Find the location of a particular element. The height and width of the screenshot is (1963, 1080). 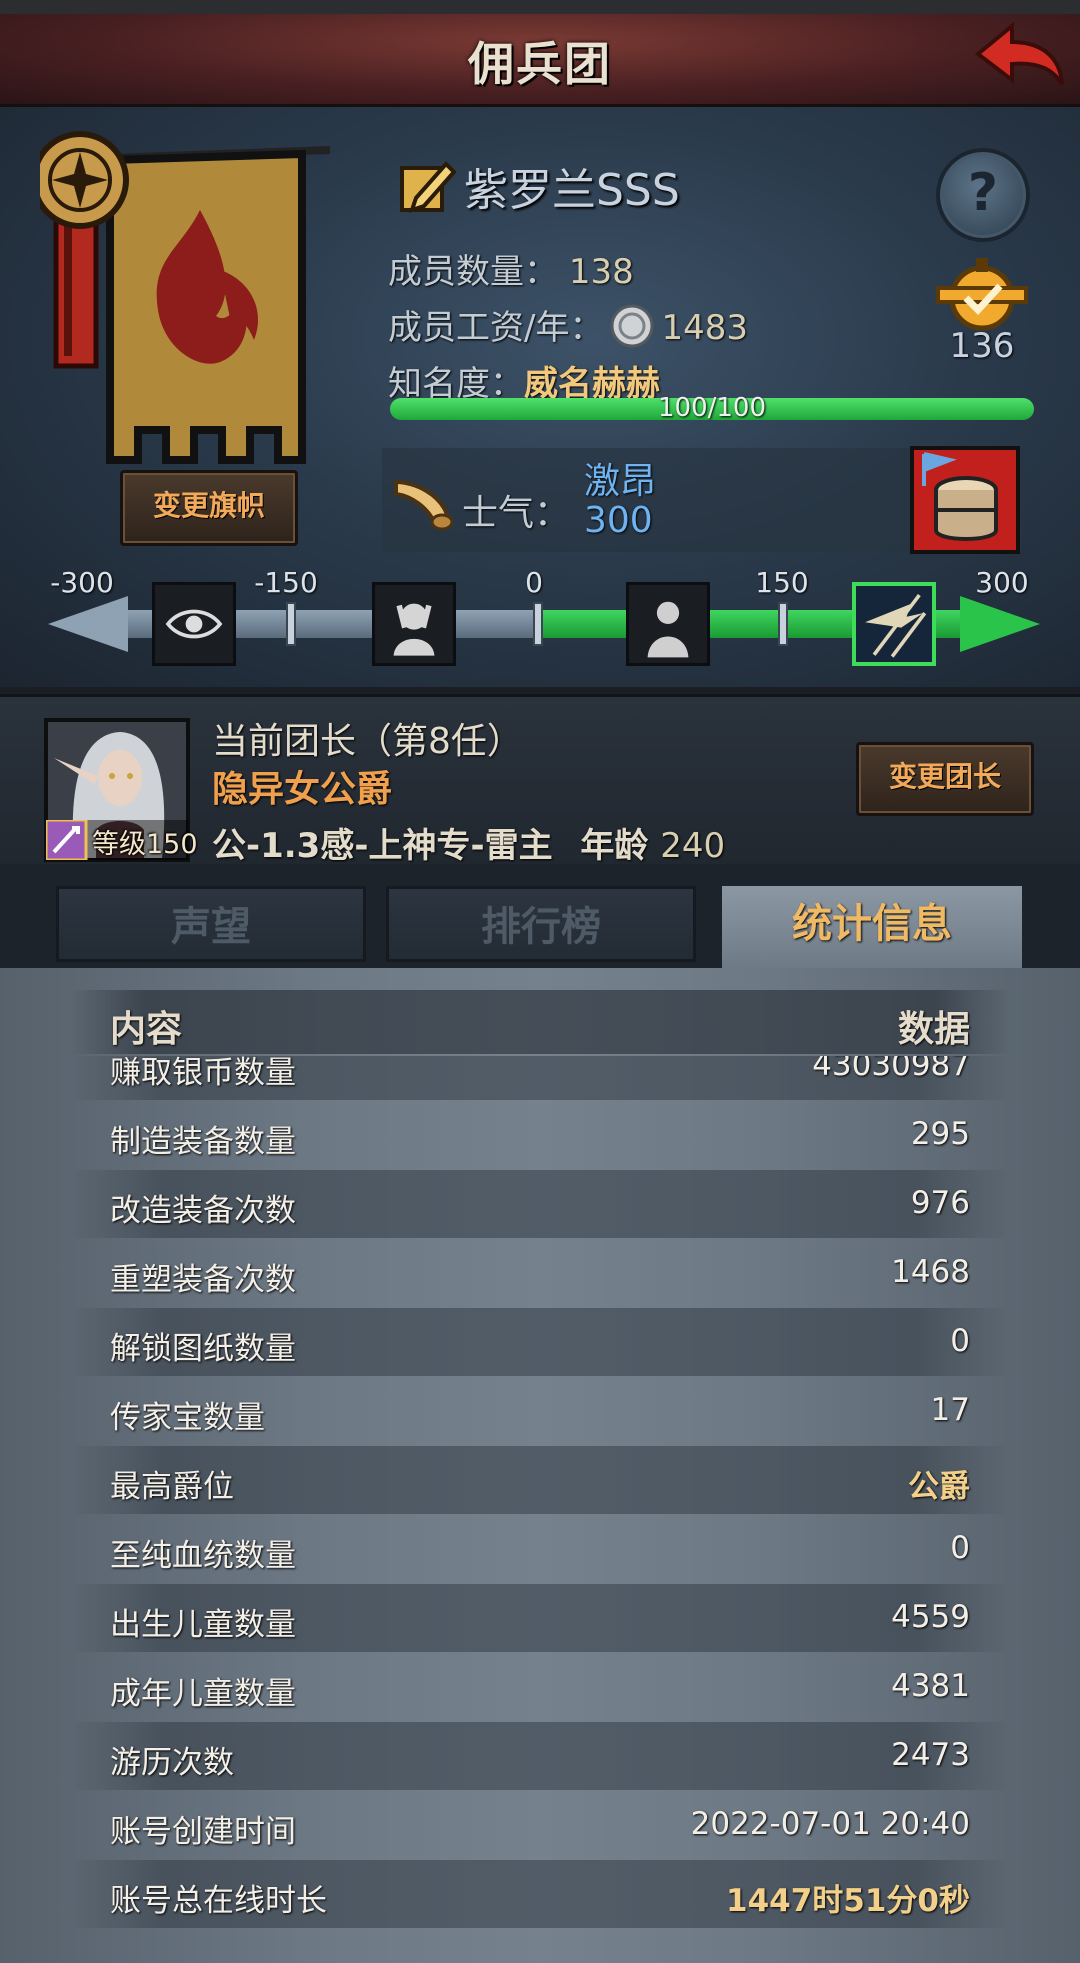

back-arrow-icon is located at coordinates (1018, 58).